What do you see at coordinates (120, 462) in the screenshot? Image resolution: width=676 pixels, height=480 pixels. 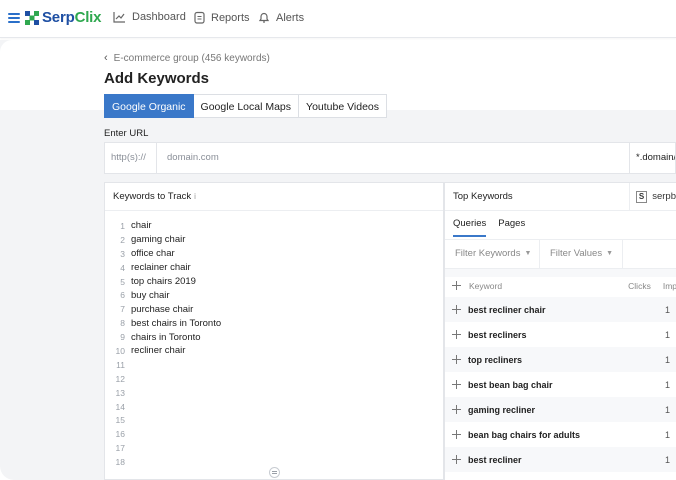 I see `line-number: 18` at bounding box center [120, 462].